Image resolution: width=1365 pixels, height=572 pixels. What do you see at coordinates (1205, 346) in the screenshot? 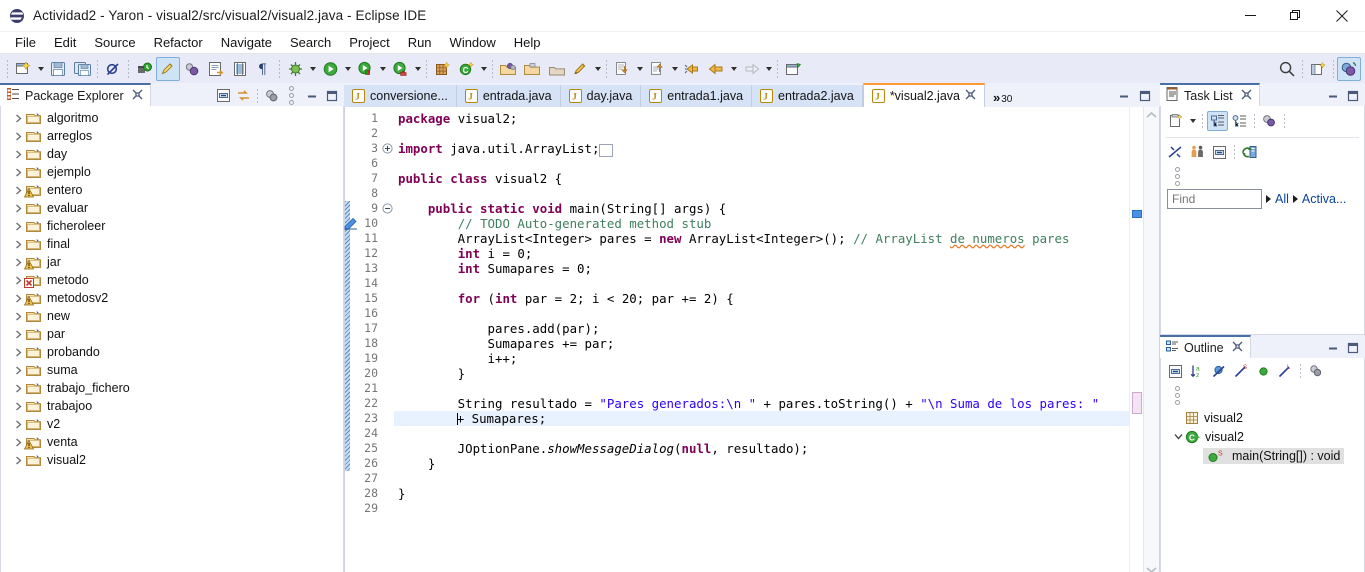
I see `tab-outline: Outline` at bounding box center [1205, 346].